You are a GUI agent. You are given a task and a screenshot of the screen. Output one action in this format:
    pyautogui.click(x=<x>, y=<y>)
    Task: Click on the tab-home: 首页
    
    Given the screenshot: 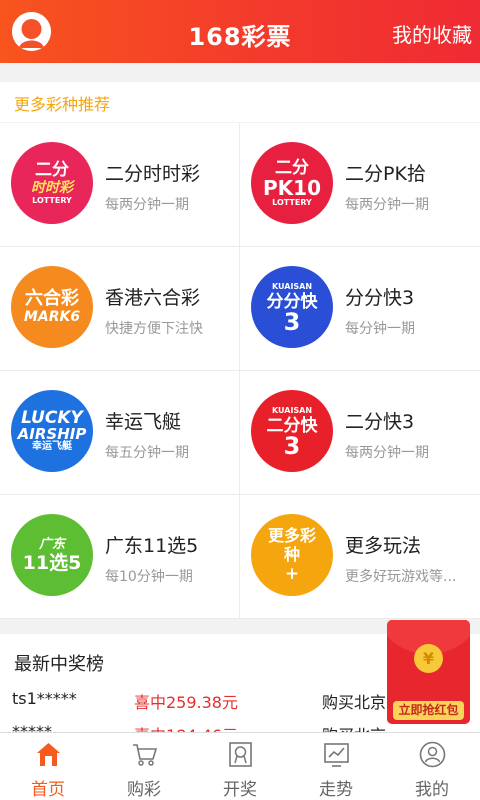 What is the action you would take?
    pyautogui.click(x=48, y=766)
    